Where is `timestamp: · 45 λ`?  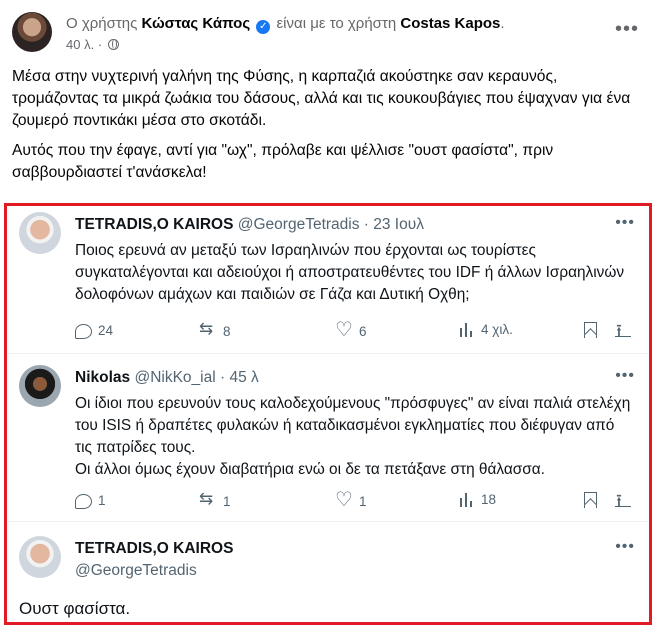
timestamp: · 45 λ is located at coordinates (239, 377).